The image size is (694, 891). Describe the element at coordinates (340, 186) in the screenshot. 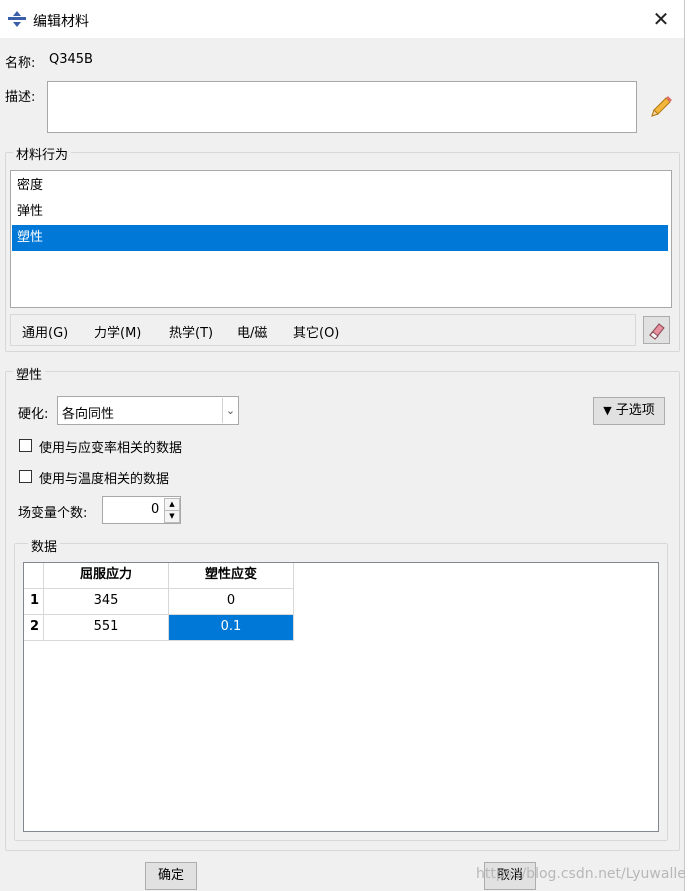

I see `list-item-density: 密度` at that location.